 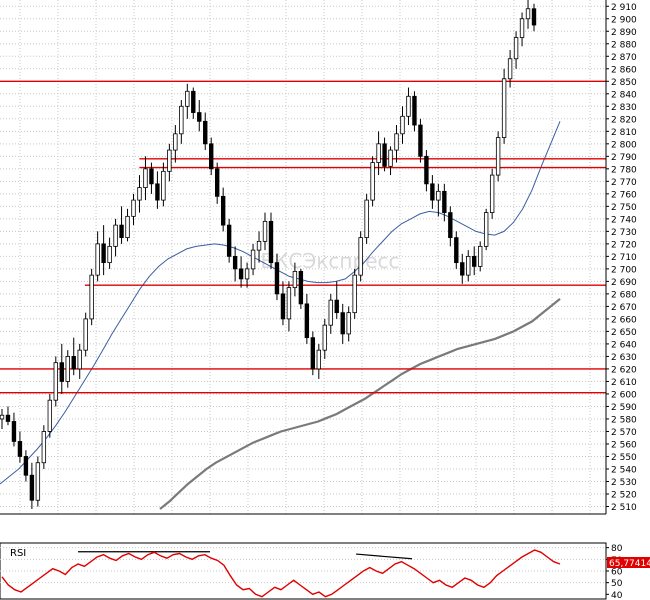 I want to click on y-tick-label: 2 790, so click(x=624, y=158).